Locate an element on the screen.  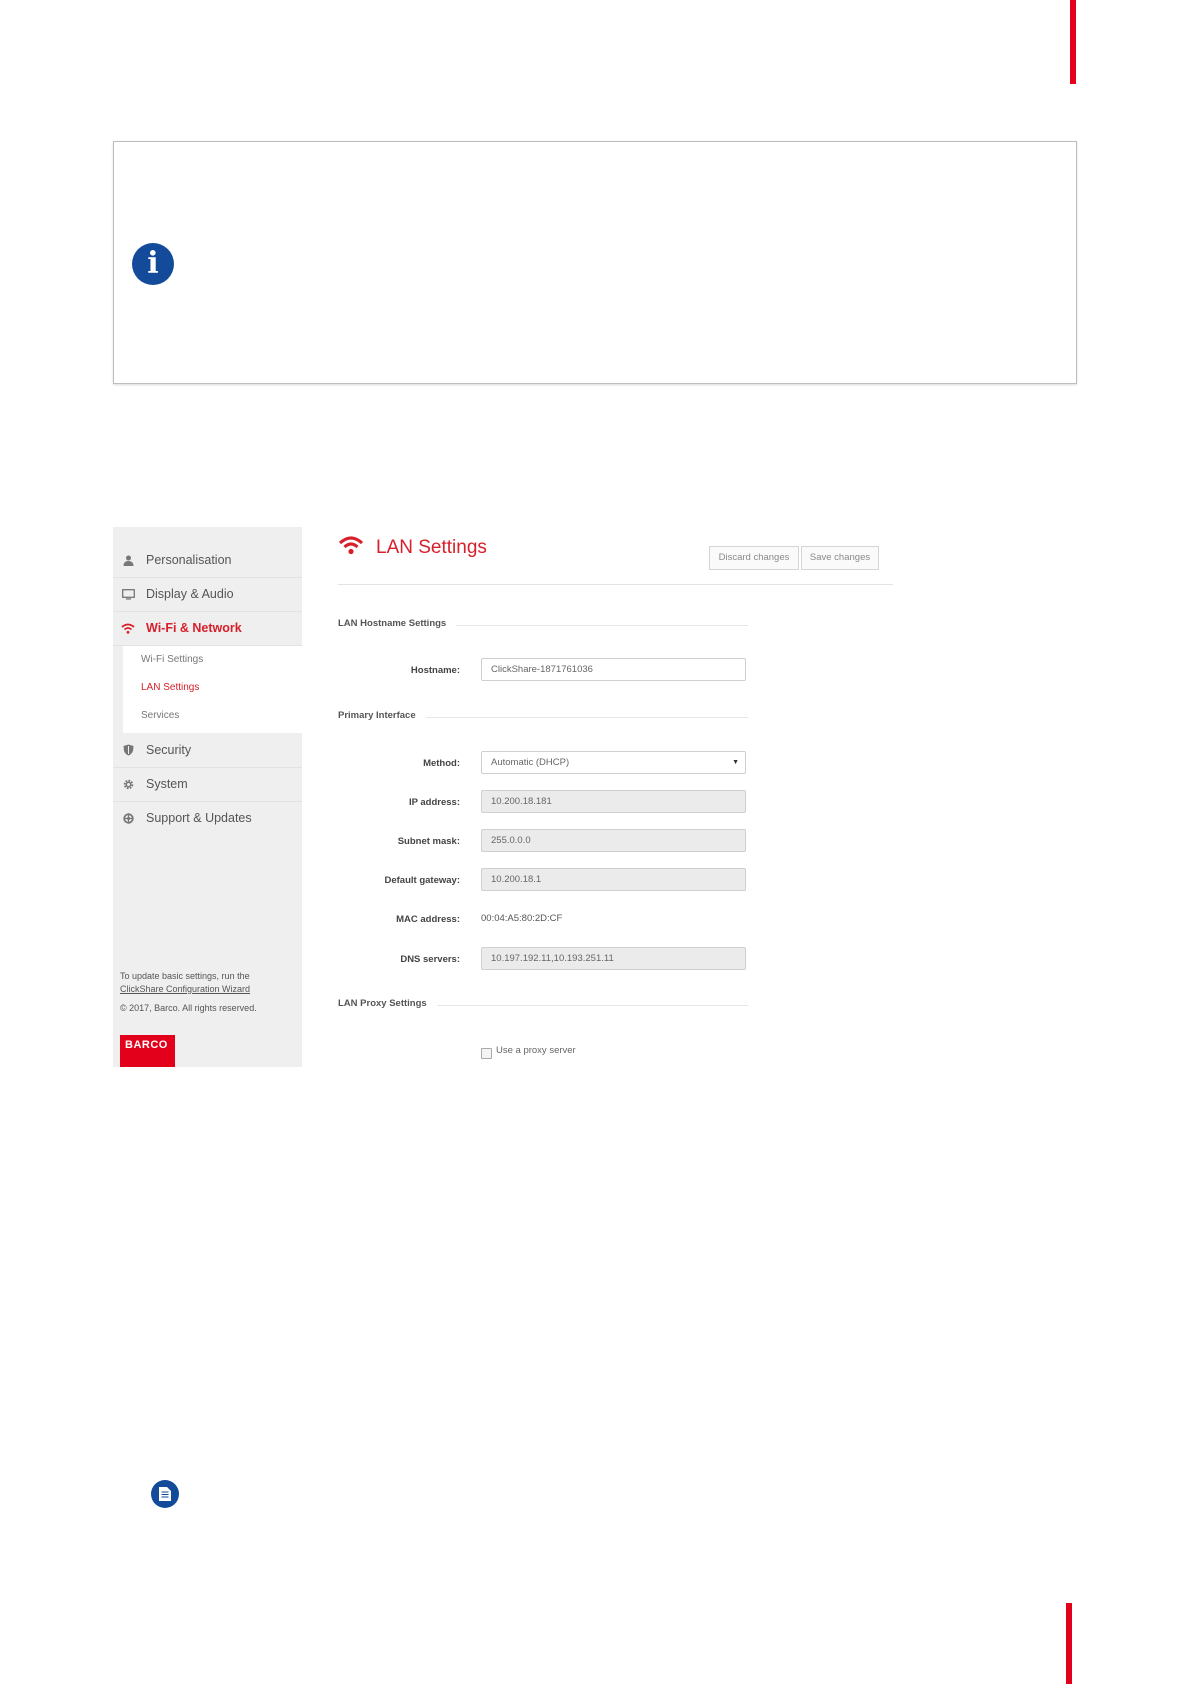
subnet-mask-label: Subnet mask: is located at coordinates (428, 841).